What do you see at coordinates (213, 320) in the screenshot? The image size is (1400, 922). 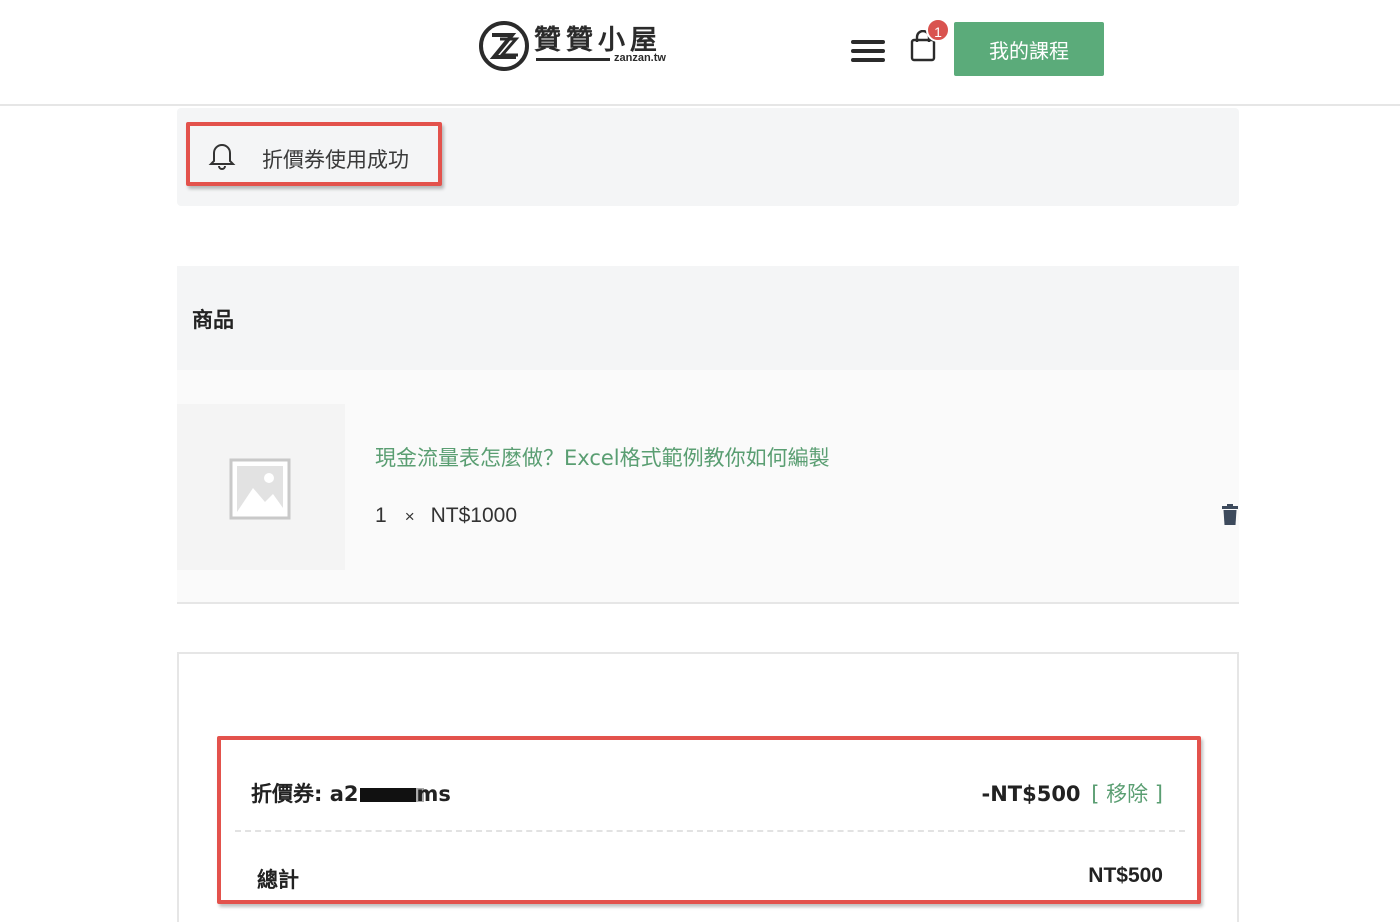 I see `products-header-label: 商品` at bounding box center [213, 320].